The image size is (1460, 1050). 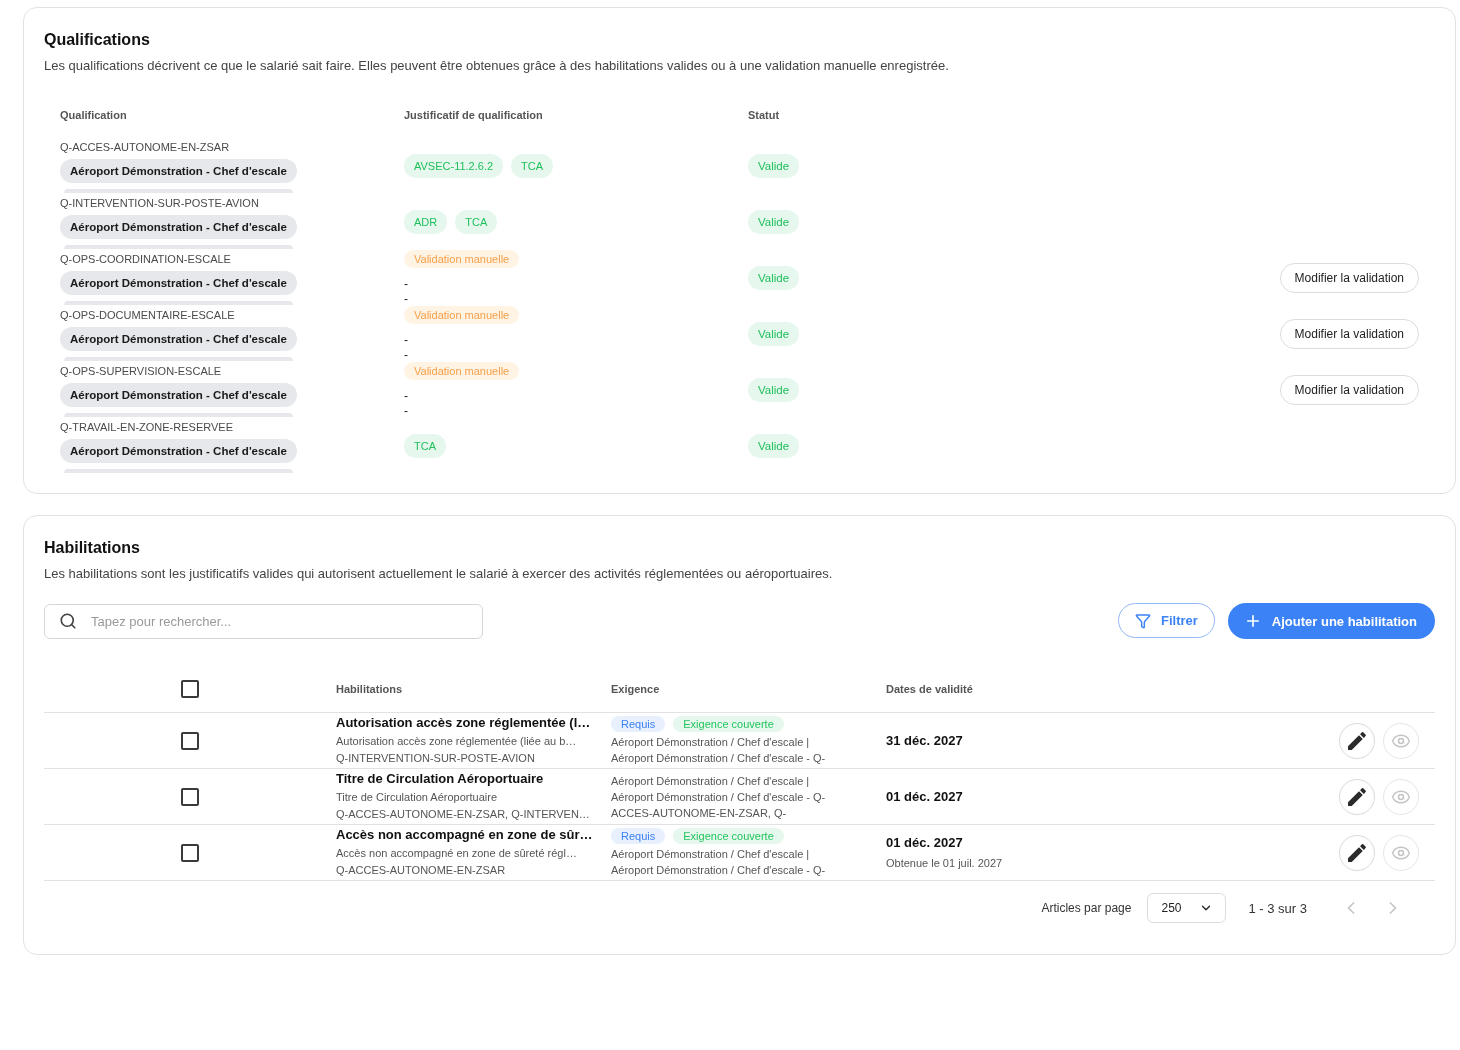 What do you see at coordinates (1187, 908) in the screenshot?
I see `per-page-select: 250` at bounding box center [1187, 908].